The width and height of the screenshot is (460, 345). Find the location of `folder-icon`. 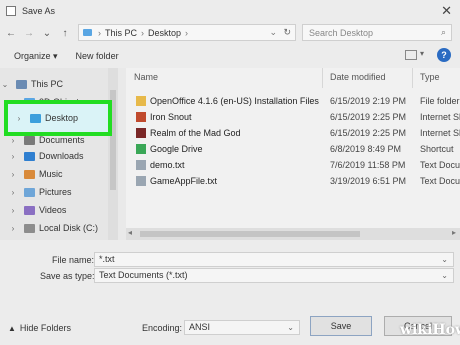

folder-icon is located at coordinates (141, 101).